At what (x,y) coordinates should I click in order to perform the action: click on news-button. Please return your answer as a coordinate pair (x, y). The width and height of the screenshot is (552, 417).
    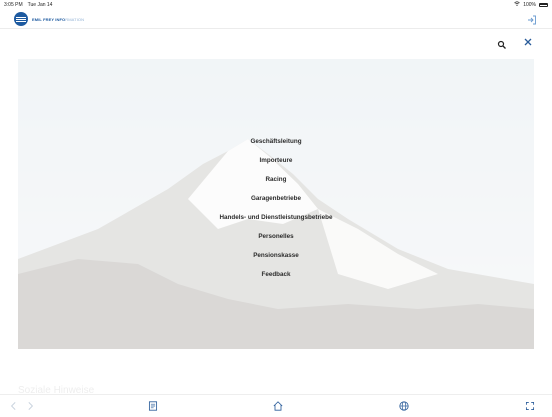
    Looking at the image, I should click on (153, 405).